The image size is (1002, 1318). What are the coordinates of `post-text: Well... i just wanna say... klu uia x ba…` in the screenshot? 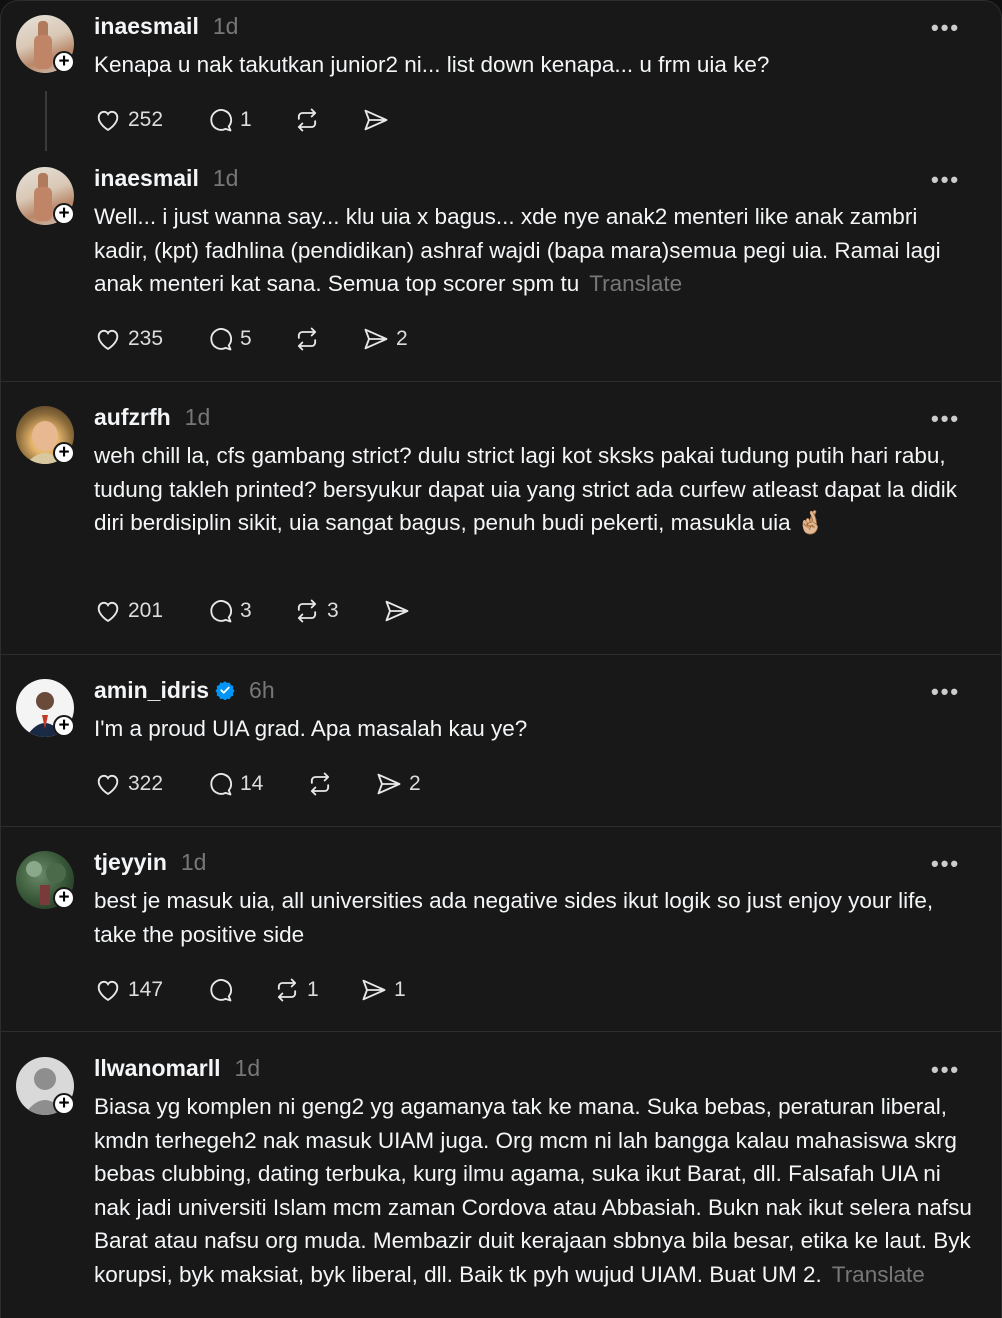 It's located at (534, 250).